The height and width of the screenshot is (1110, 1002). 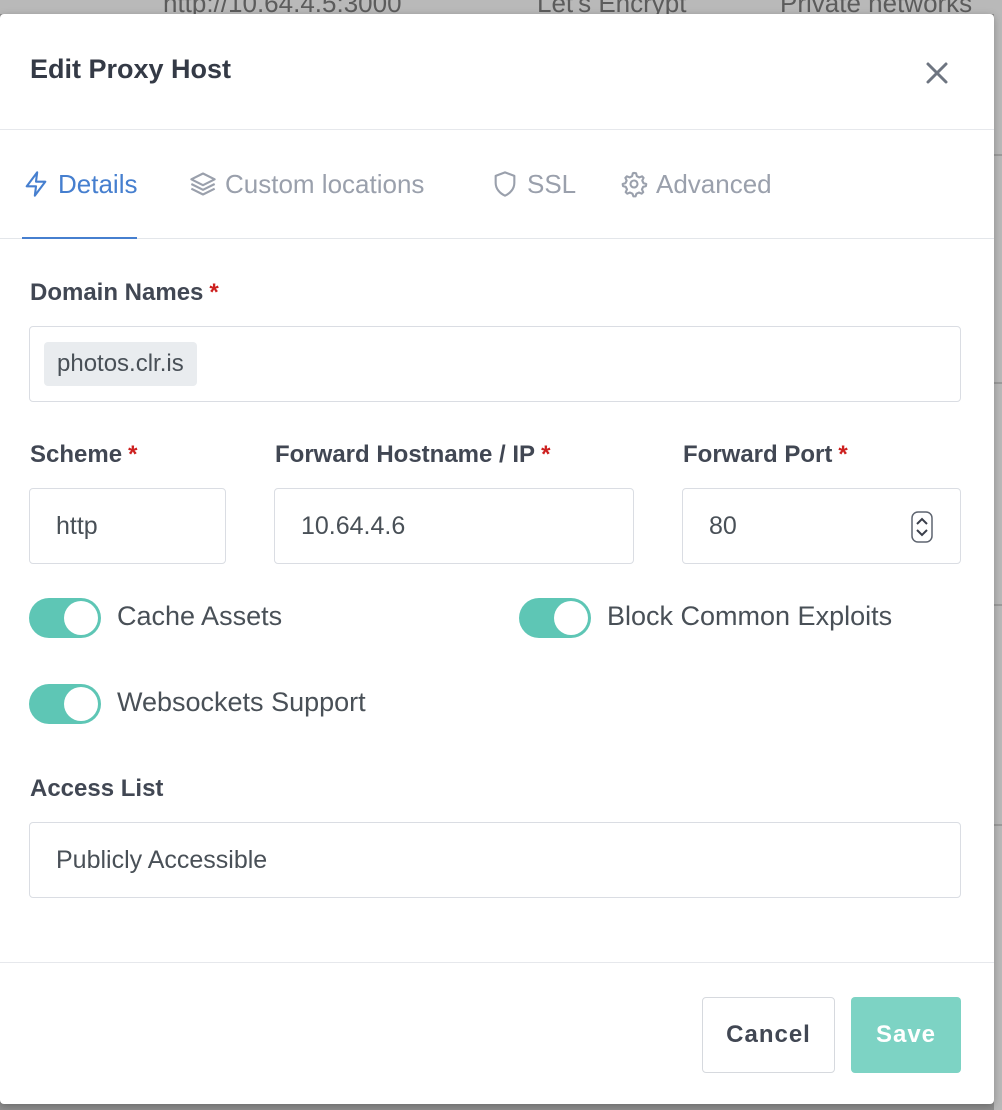 I want to click on close-icon, so click(x=937, y=73).